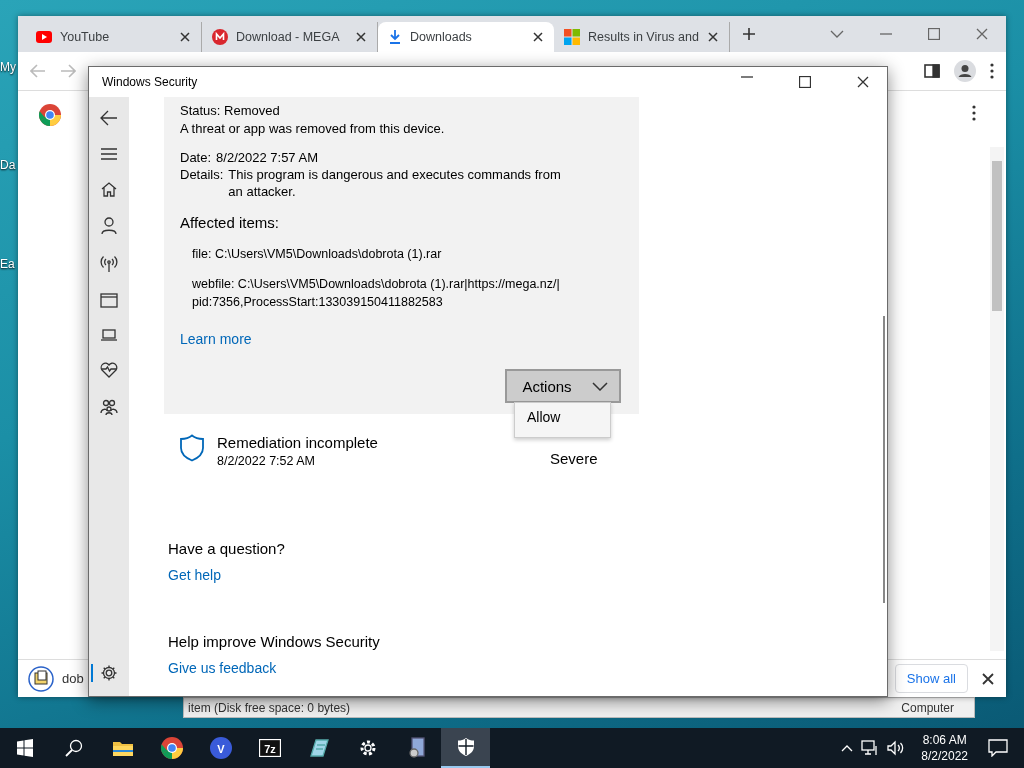  I want to click on details-value: This program is dangerous and executes commands from an attacker., so click(395, 183).